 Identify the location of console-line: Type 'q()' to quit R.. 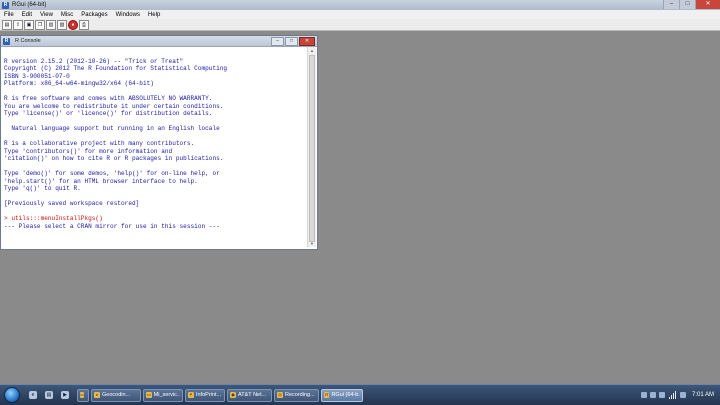
(42, 188).